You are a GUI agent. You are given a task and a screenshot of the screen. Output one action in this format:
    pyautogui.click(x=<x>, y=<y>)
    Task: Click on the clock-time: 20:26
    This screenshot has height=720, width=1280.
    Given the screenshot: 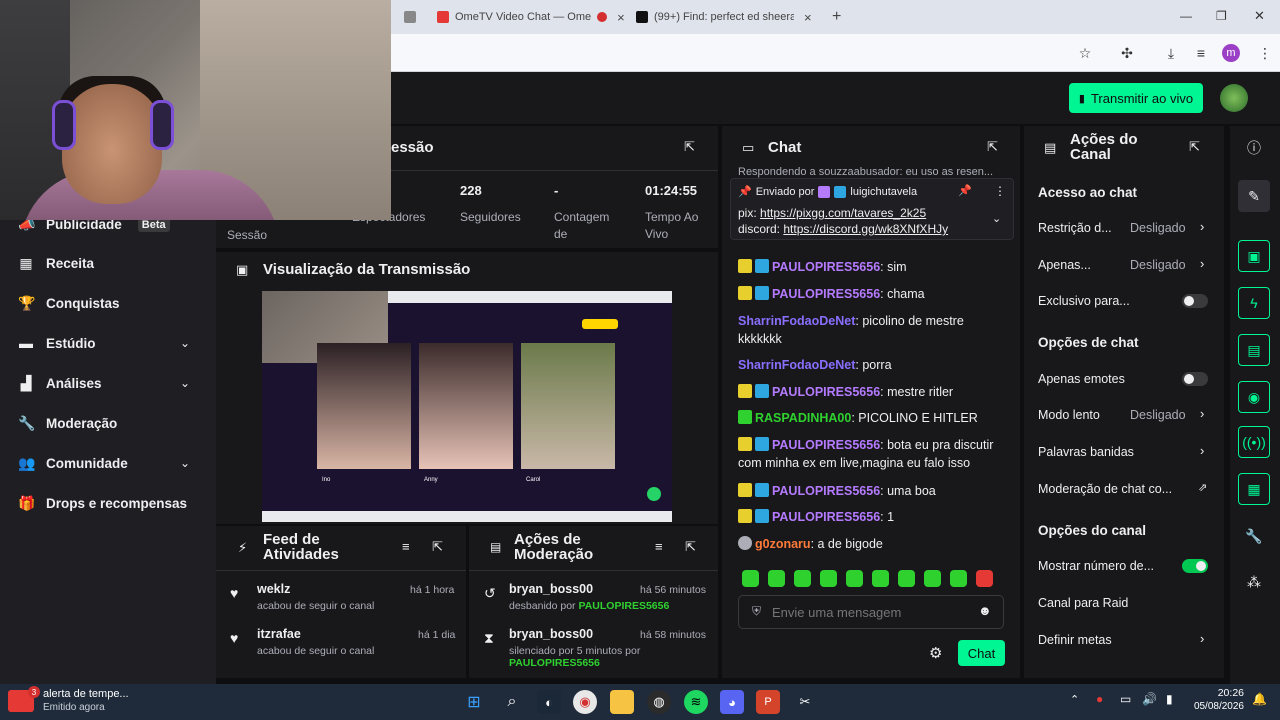 What is the action you would take?
    pyautogui.click(x=1220, y=693)
    